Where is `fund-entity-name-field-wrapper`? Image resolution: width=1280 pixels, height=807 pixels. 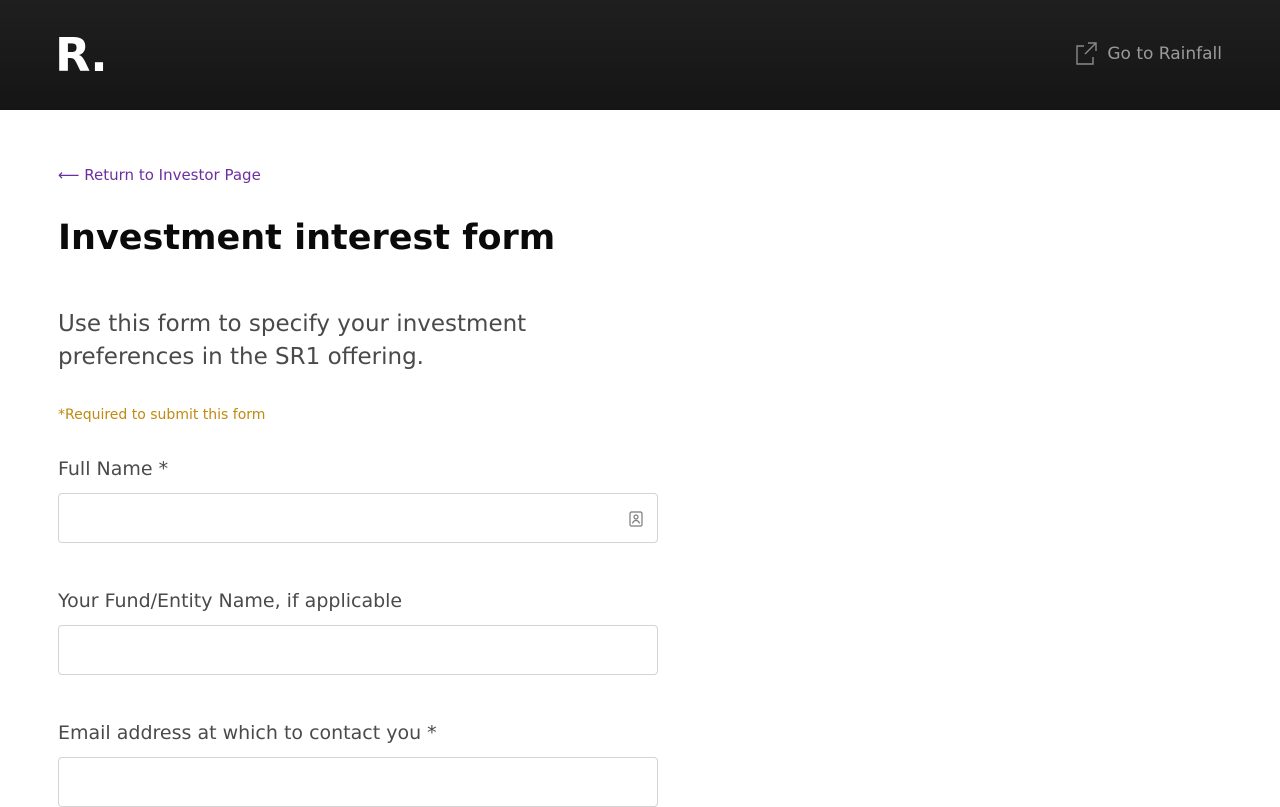 fund-entity-name-field-wrapper is located at coordinates (358, 650).